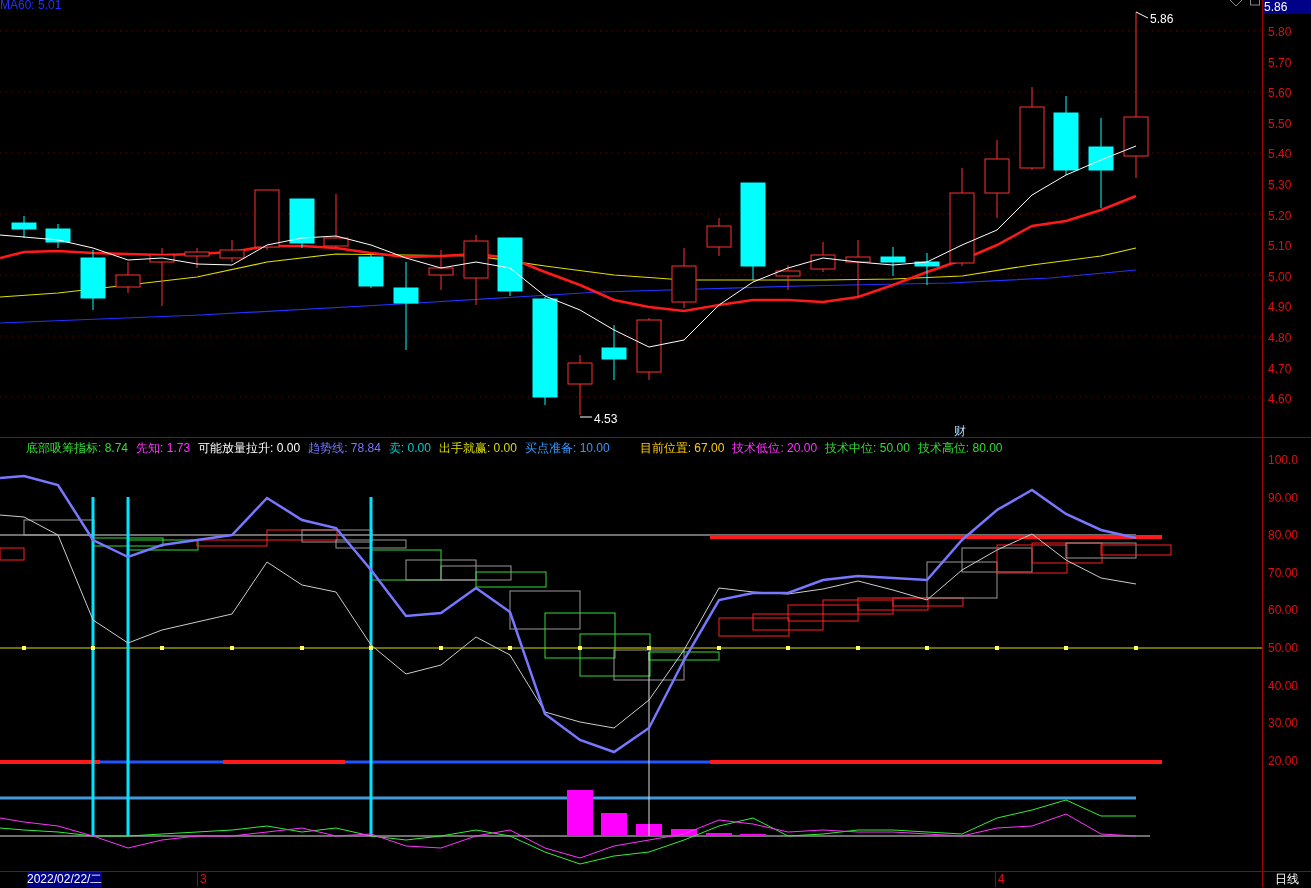 This screenshot has width=1311, height=888. Describe the element at coordinates (409, 448) in the screenshot. I see `indicator-legend-item: 卖: 0.00` at that location.